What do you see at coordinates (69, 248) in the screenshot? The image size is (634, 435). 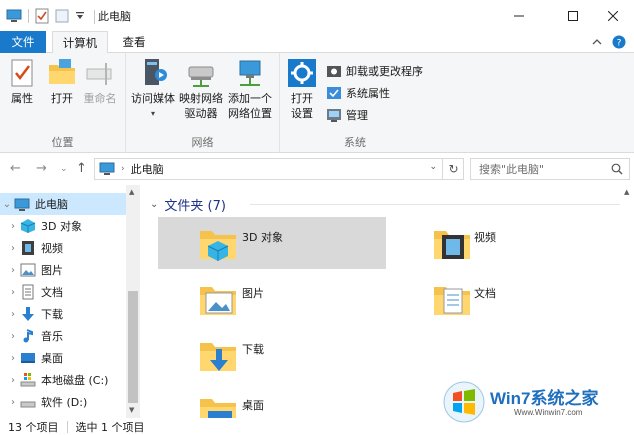 I see `nav-item-videos: › 视频` at bounding box center [69, 248].